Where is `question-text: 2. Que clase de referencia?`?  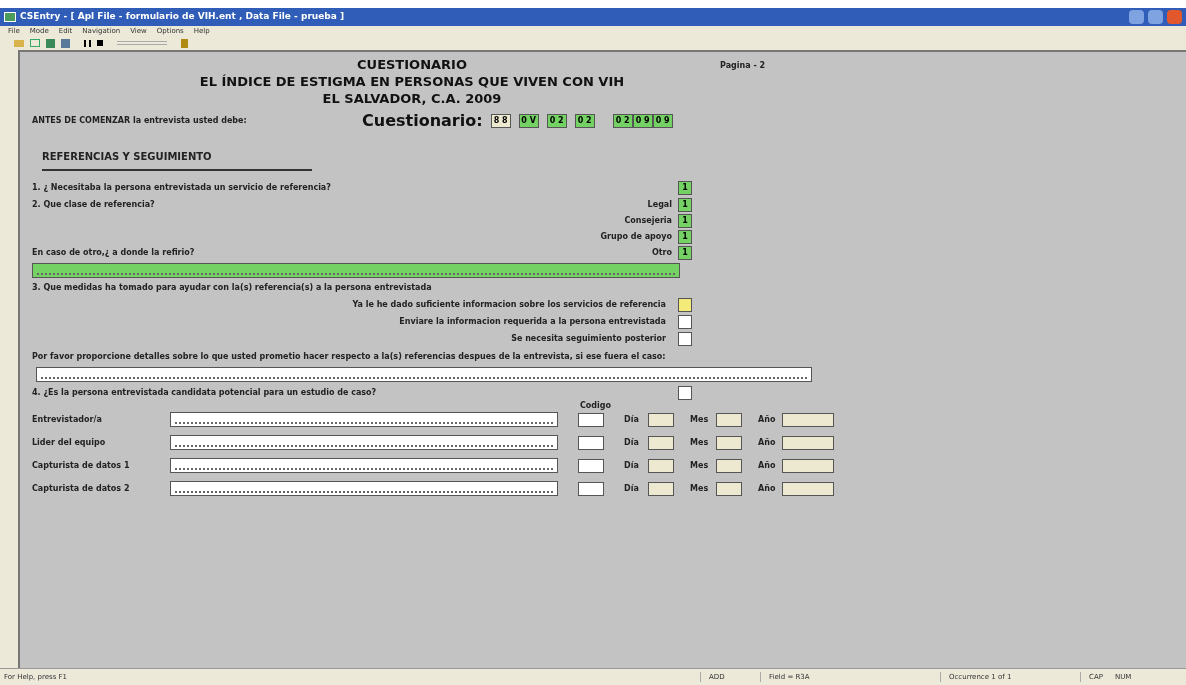
question-text: 2. Que clase de referencia? is located at coordinates (93, 205).